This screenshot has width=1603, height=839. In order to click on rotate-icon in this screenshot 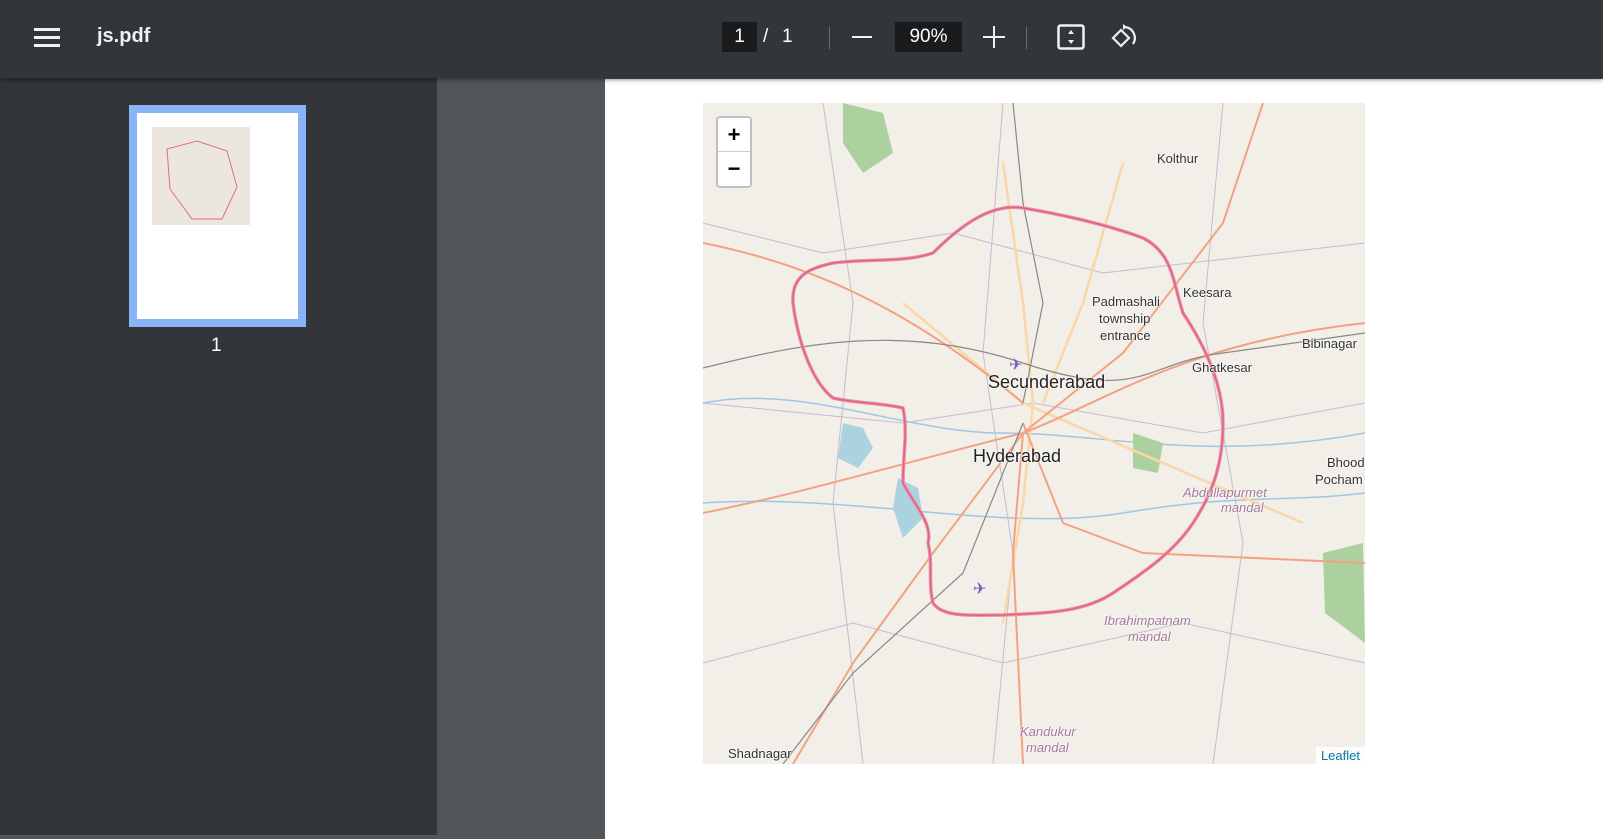, I will do `click(1124, 38)`.